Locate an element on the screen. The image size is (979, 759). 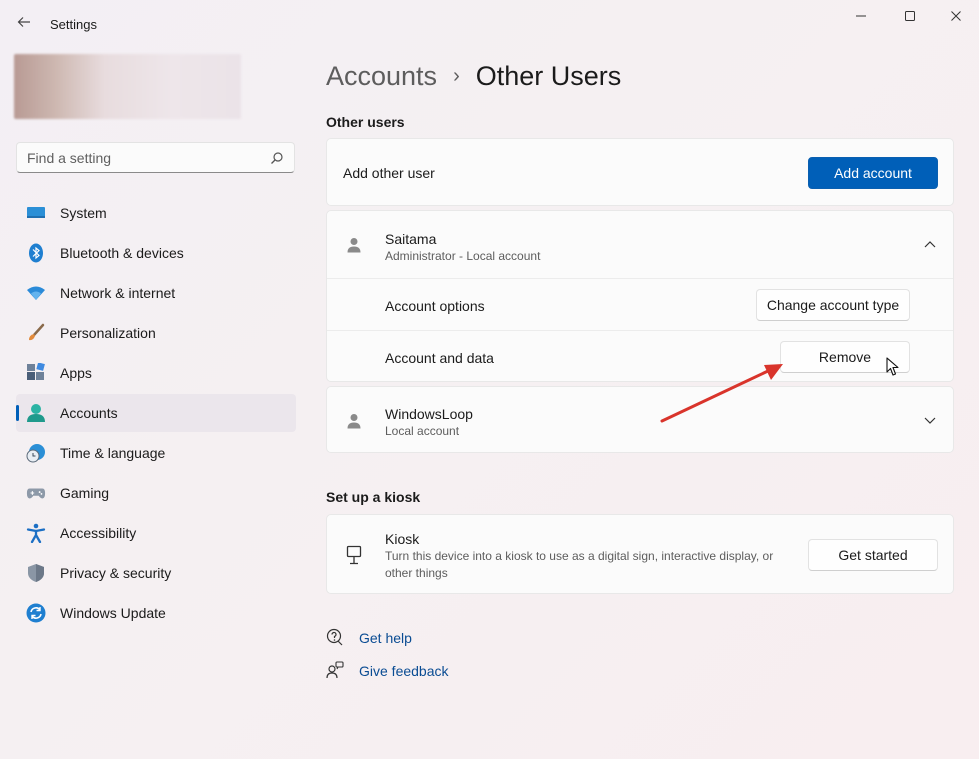
brush-icon is located at coordinates (36, 333).